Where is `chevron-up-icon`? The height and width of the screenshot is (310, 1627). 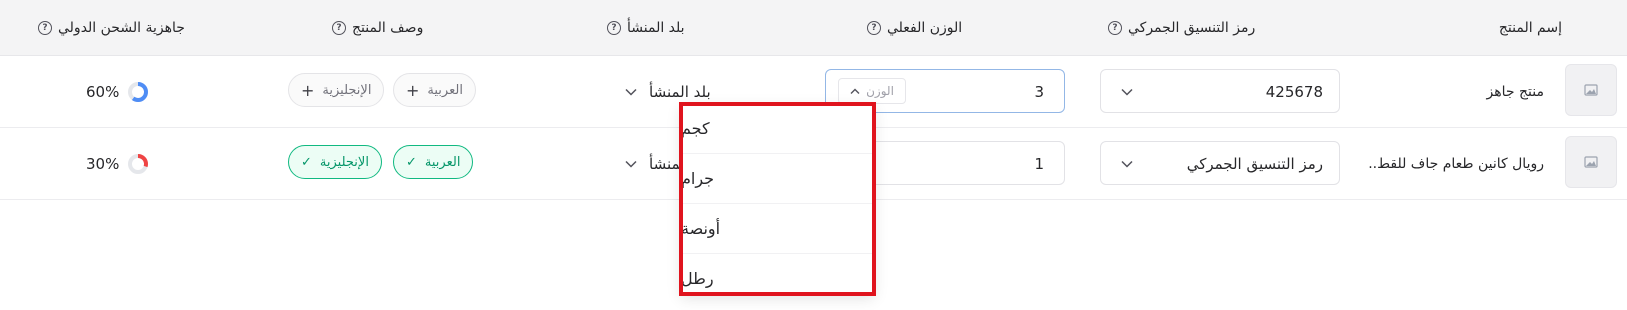 chevron-up-icon is located at coordinates (855, 91).